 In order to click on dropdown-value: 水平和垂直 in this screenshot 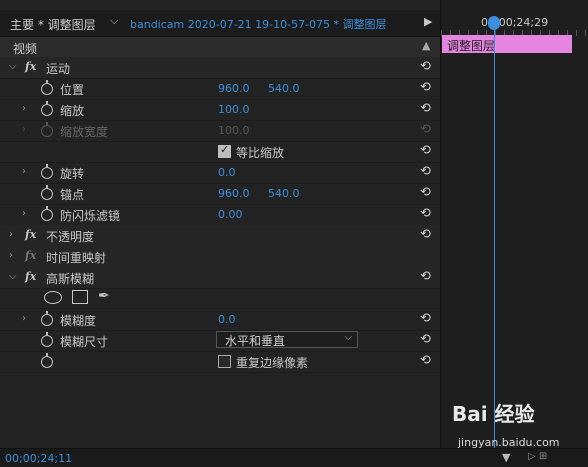, I will do `click(255, 341)`.